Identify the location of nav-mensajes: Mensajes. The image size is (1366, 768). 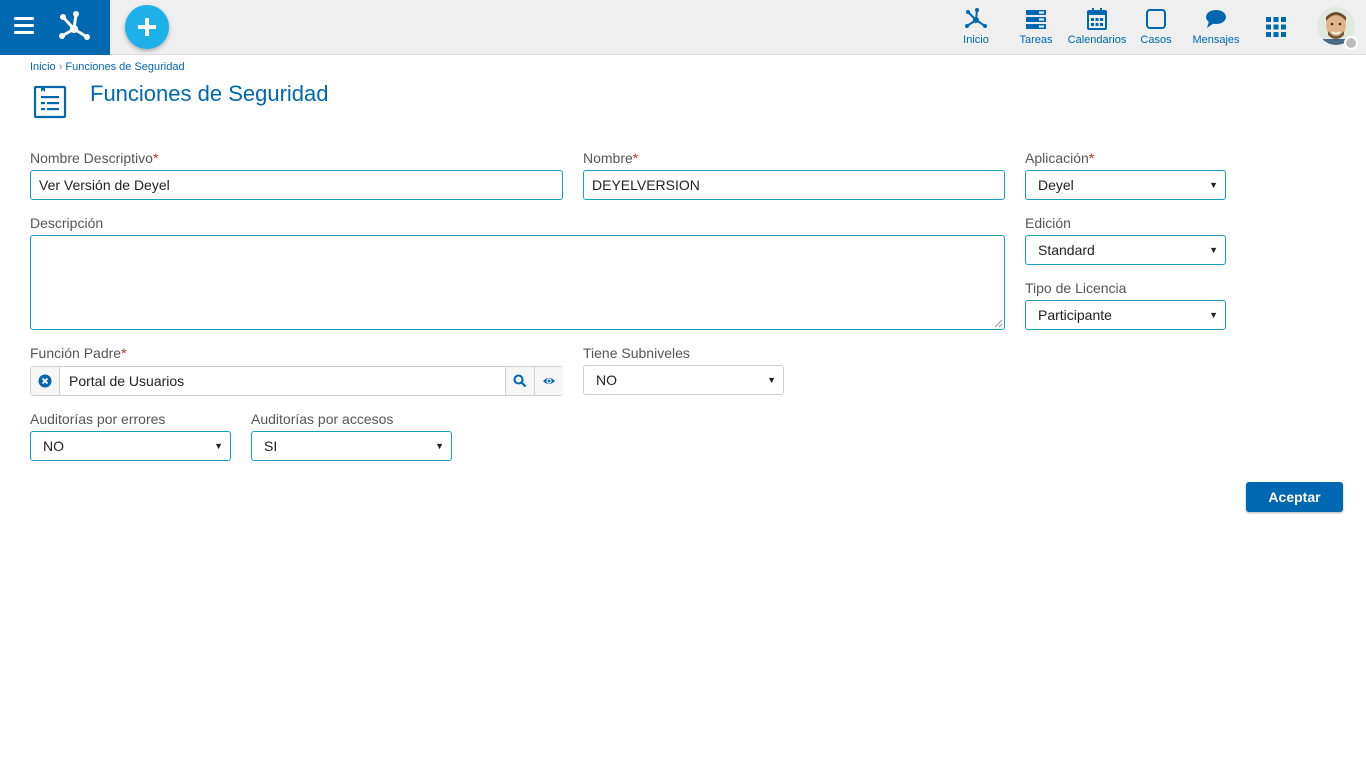
(1216, 29).